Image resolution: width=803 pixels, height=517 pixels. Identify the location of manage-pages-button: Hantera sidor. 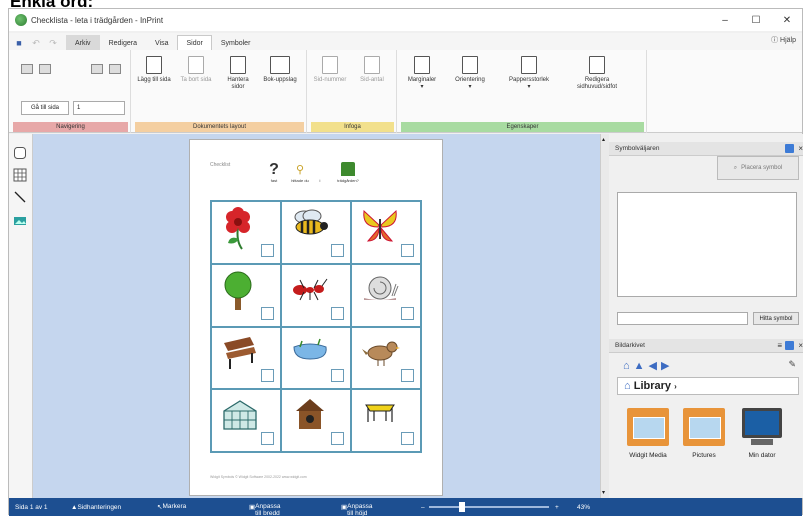
(238, 73).